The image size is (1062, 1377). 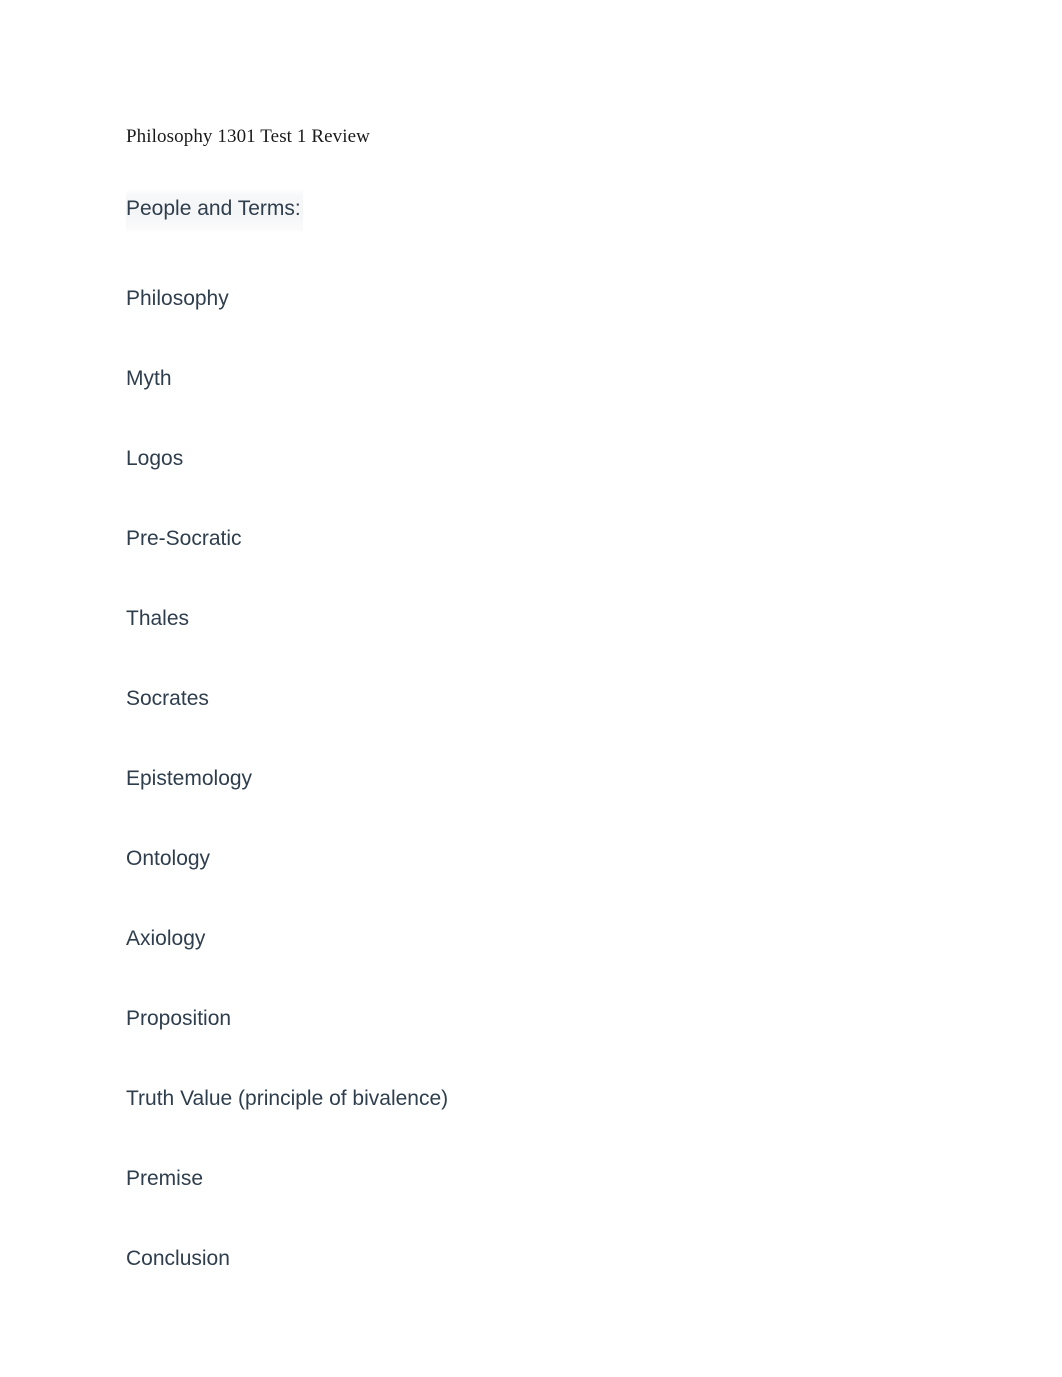 What do you see at coordinates (166, 938) in the screenshot?
I see `list-item: Axiology` at bounding box center [166, 938].